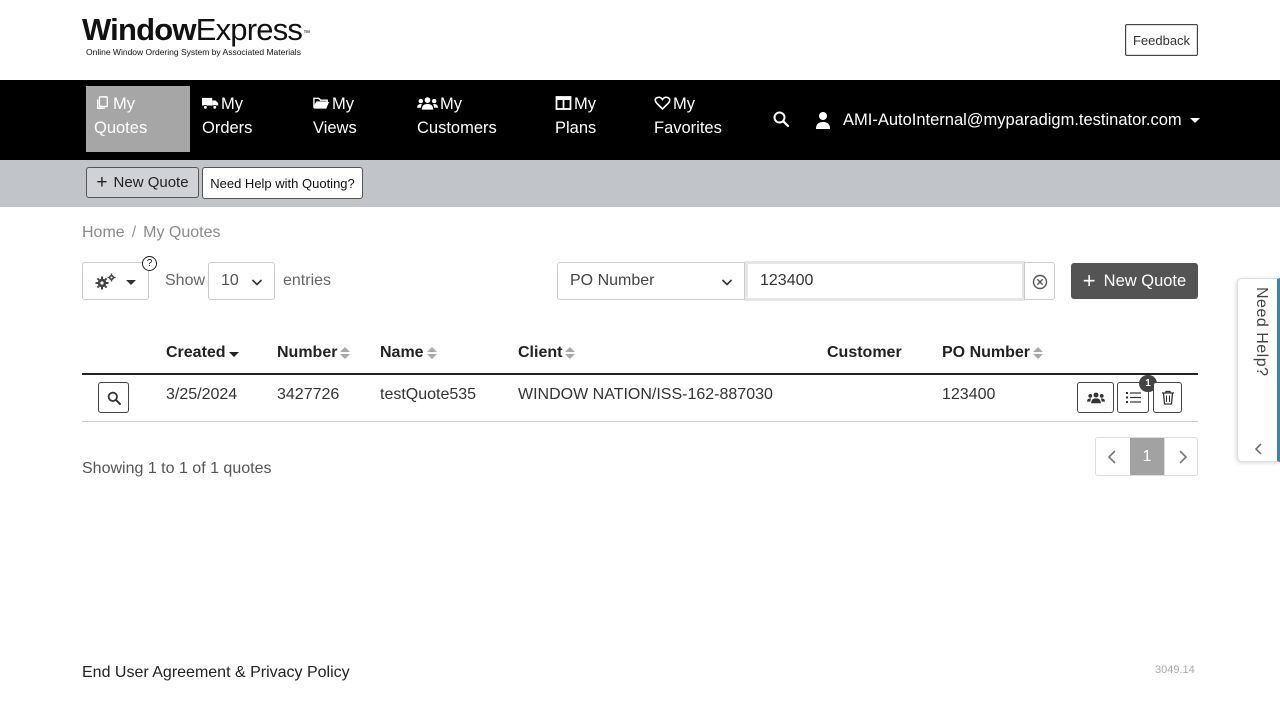  Describe the element at coordinates (1183, 457) in the screenshot. I see `chevron-right-icon` at that location.